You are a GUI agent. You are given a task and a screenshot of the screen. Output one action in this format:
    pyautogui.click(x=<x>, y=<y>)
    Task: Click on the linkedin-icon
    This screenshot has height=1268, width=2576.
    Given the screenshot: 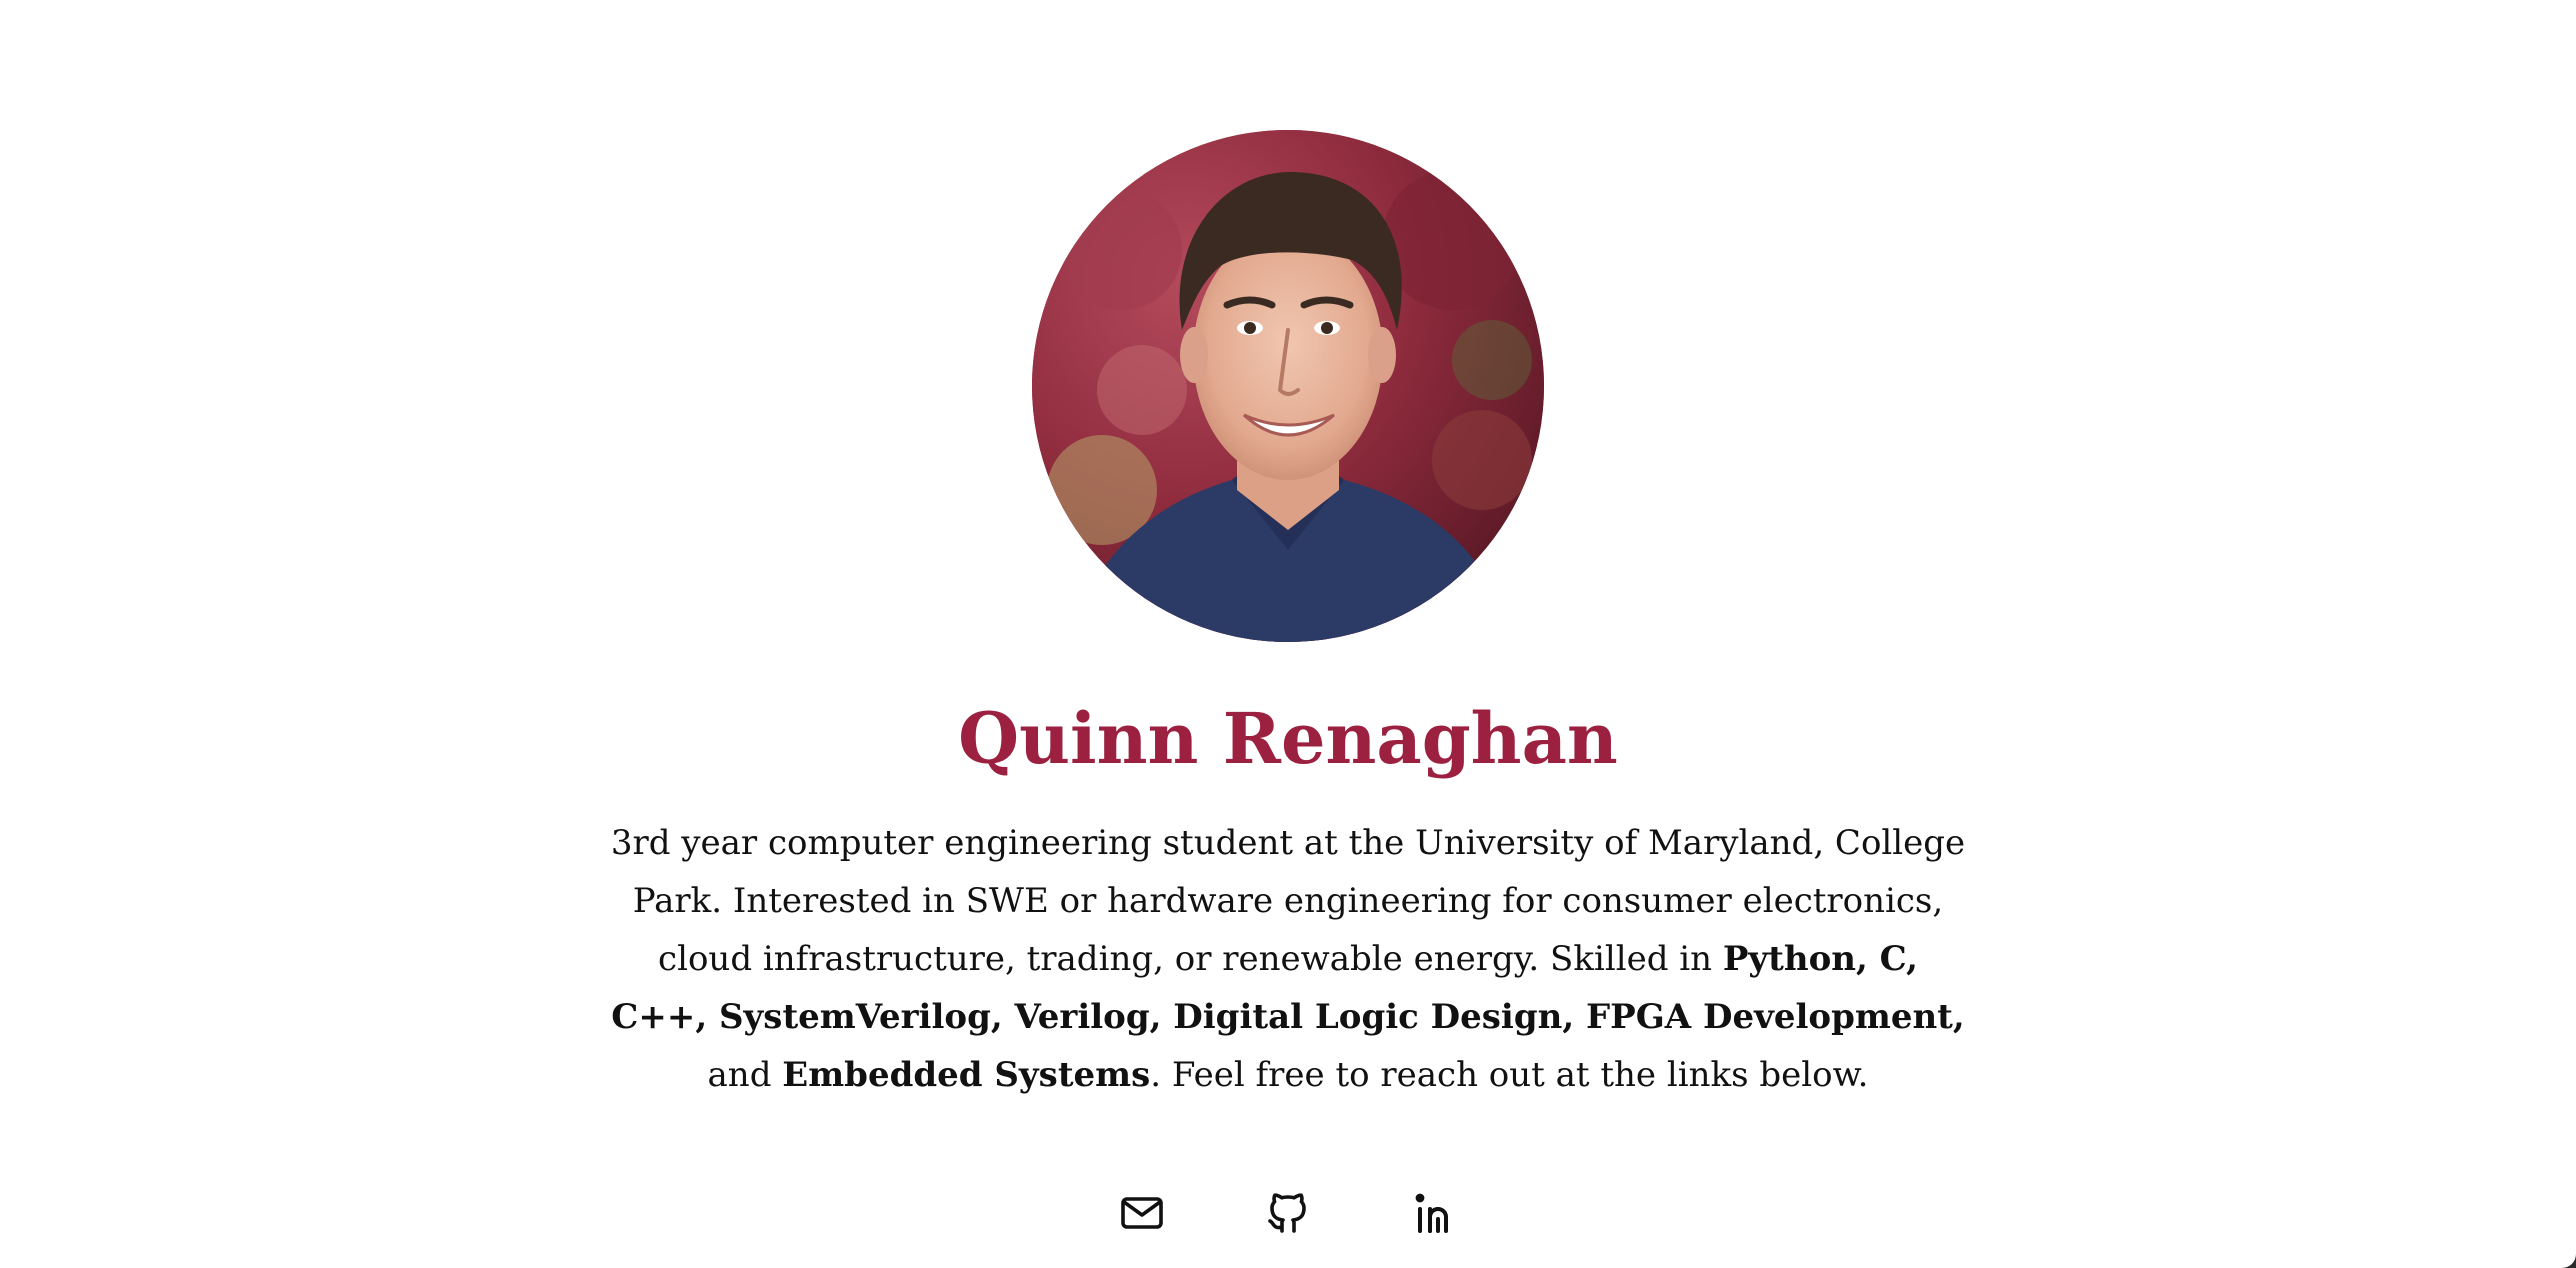 What is the action you would take?
    pyautogui.click(x=1431, y=1213)
    